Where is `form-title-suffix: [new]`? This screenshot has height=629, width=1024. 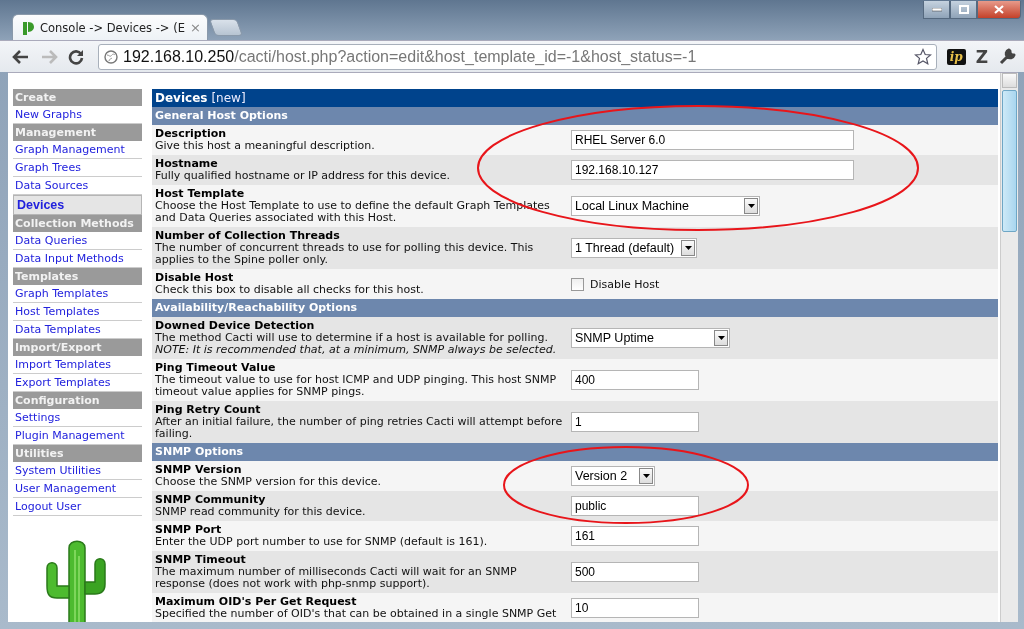 form-title-suffix: [new] is located at coordinates (228, 98).